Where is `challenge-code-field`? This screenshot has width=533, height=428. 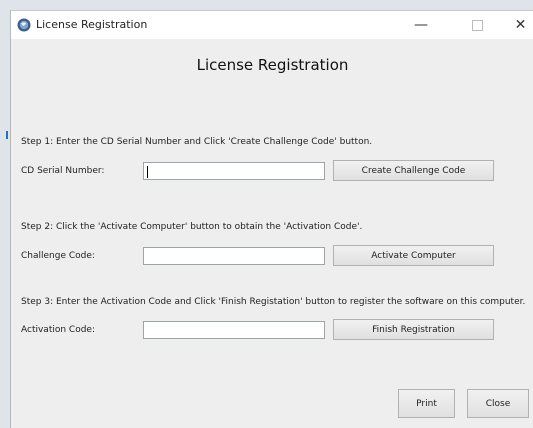
challenge-code-field is located at coordinates (234, 256).